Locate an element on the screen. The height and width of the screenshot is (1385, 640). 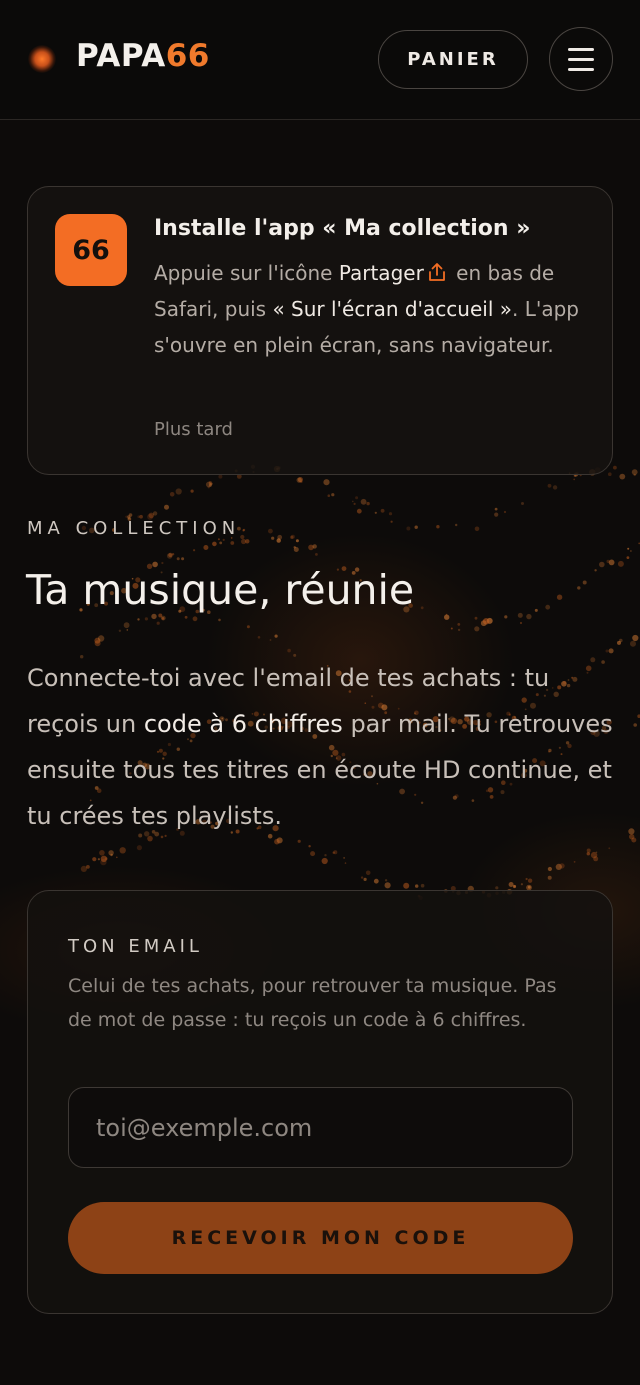
receive-code-button: RECEVOIR MON CODE is located at coordinates (320, 1238).